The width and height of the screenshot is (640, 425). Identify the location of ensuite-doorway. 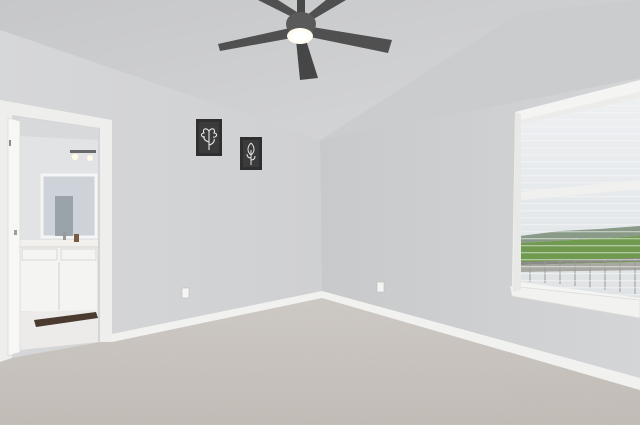
(56, 231).